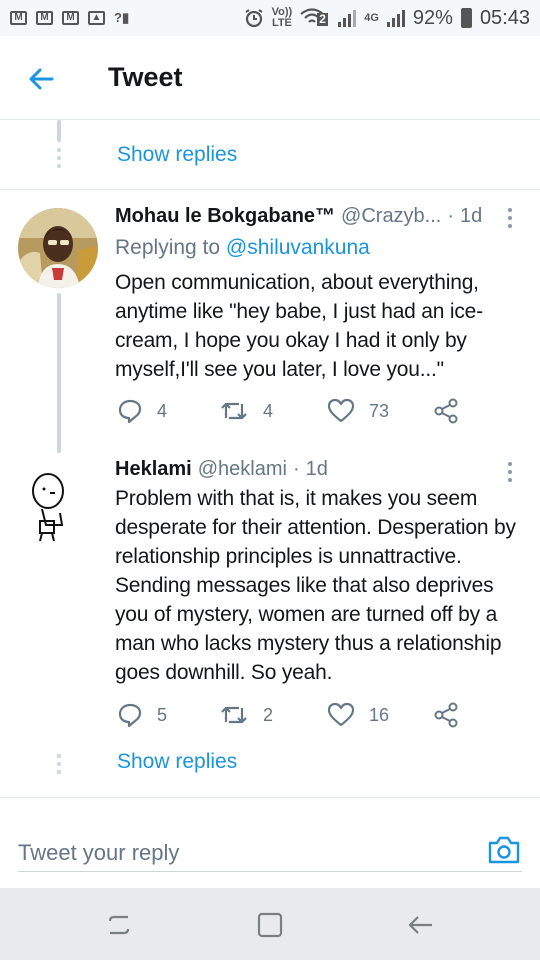  I want to click on lte-label: LTE, so click(281, 23).